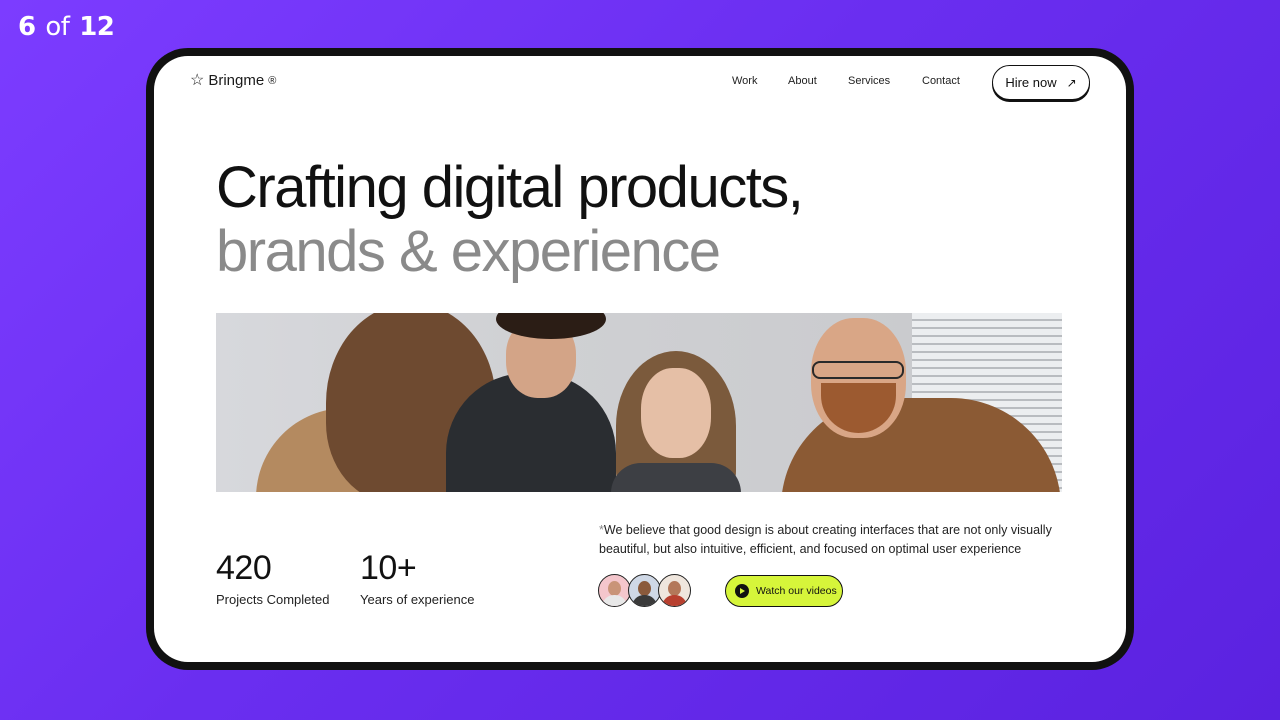 This screenshot has width=1280, height=720. I want to click on slide-total: 12, so click(97, 27).